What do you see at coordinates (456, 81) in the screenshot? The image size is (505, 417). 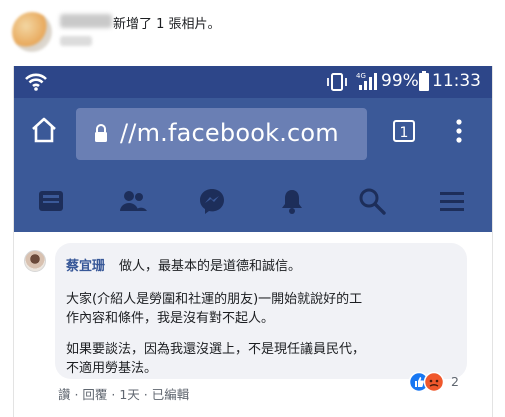 I see `status-clock: 11:33` at bounding box center [456, 81].